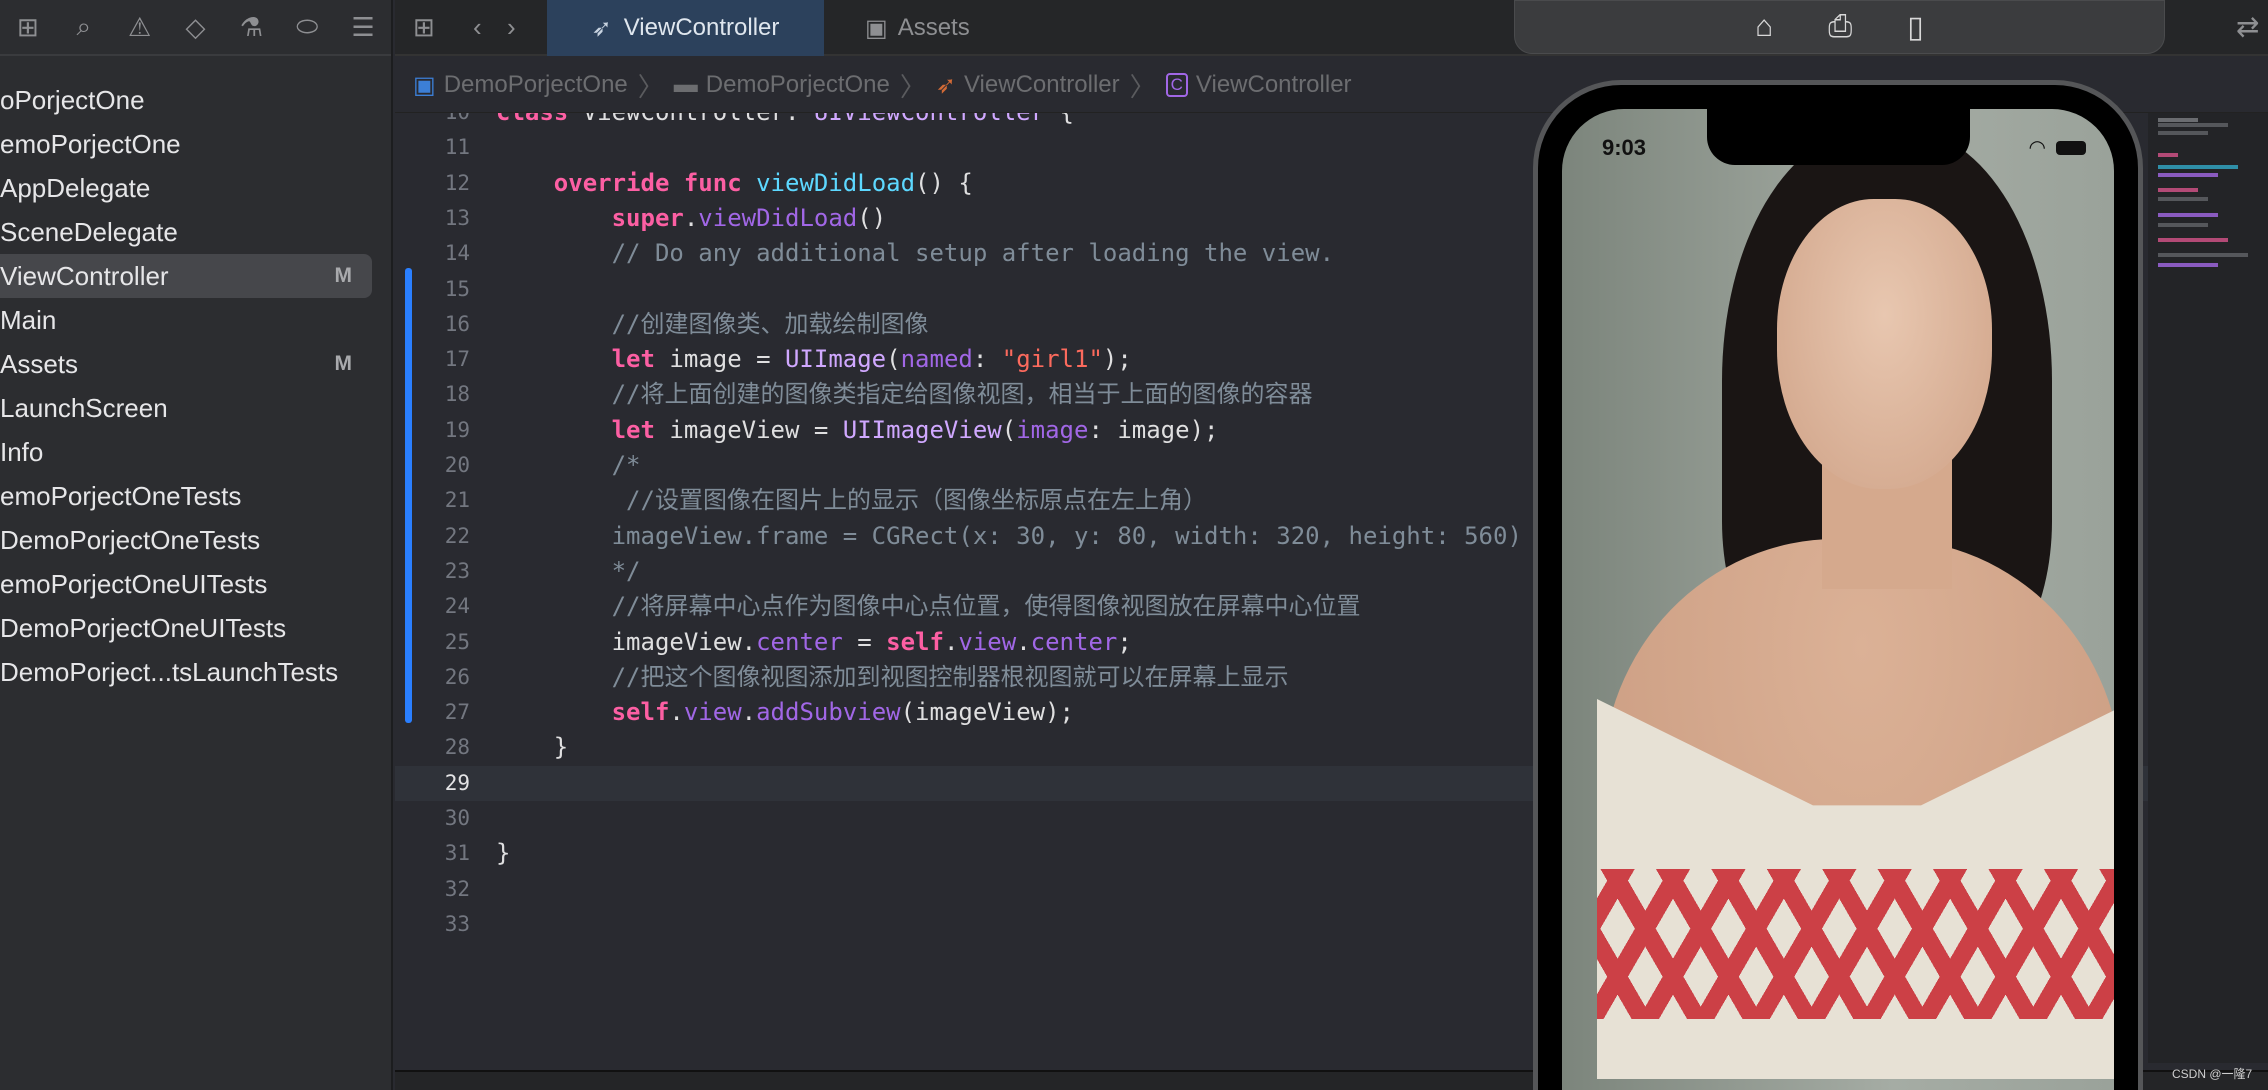 This screenshot has width=2268, height=1090. I want to click on code-token: super, so click(647, 217).